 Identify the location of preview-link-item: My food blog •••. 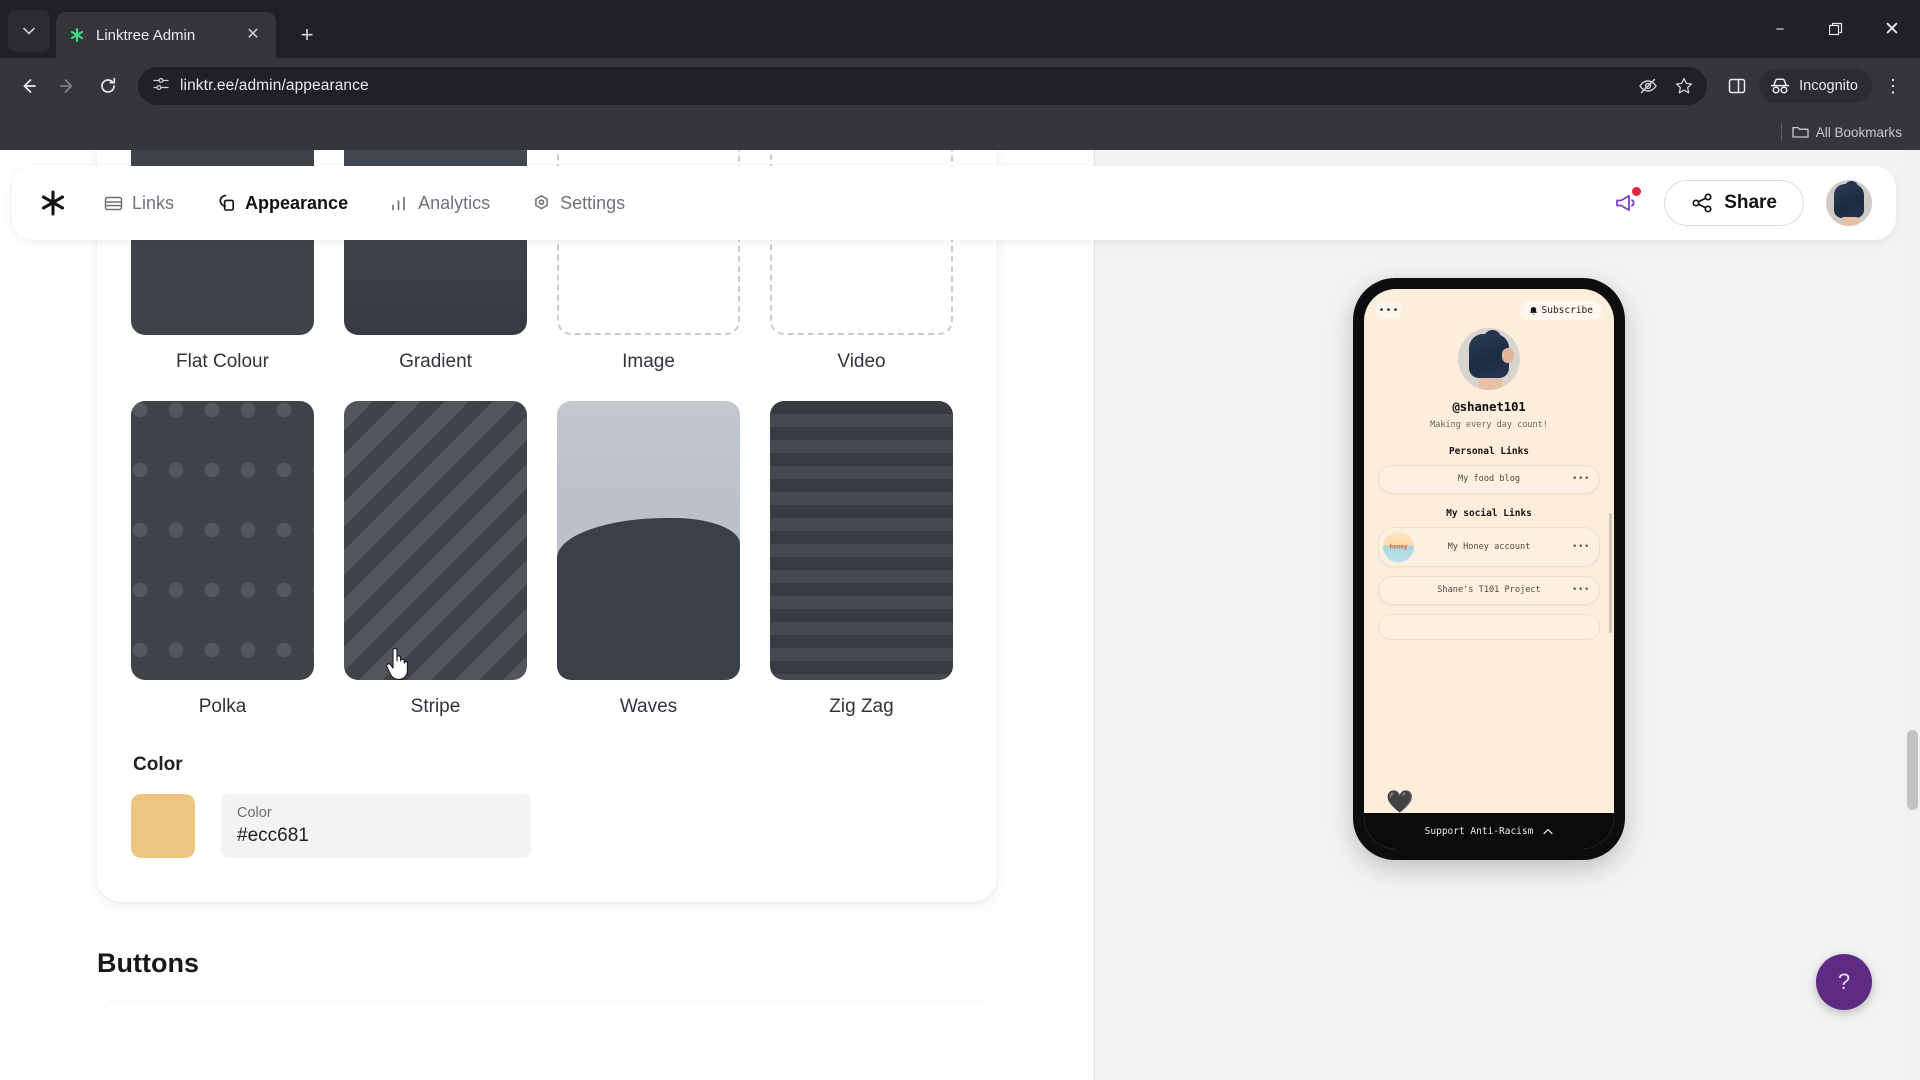
(1489, 479).